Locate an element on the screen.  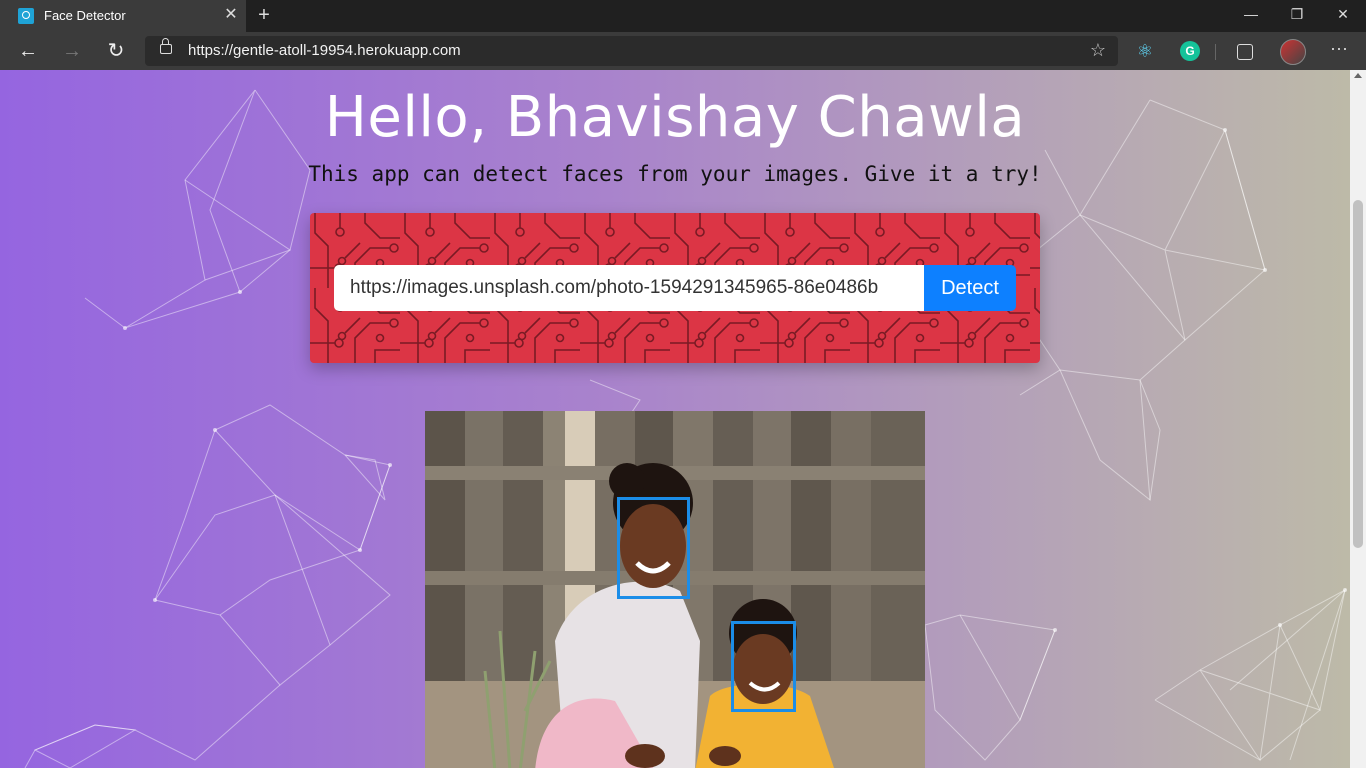
close-window-icon: ✕ is located at coordinates (1343, 16).